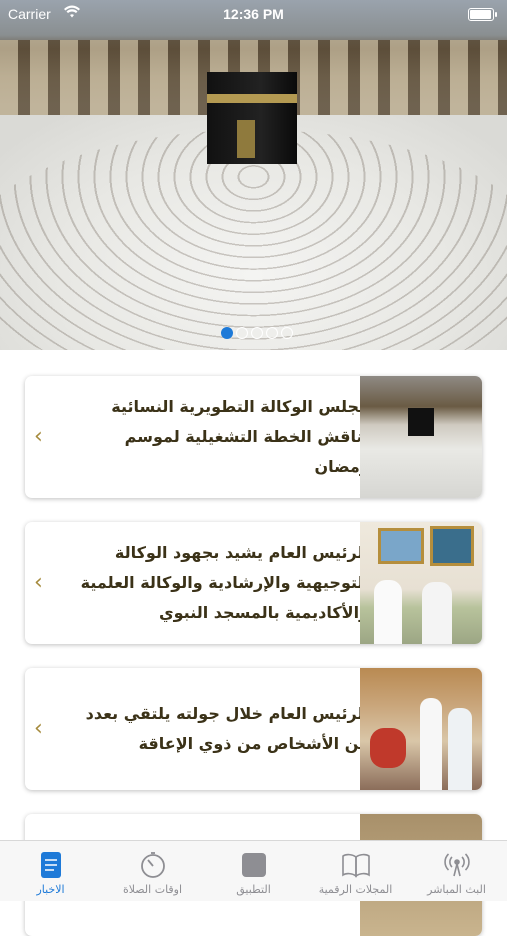  I want to click on tab-digital-magazines: المجلات الرقمية, so click(355, 871).